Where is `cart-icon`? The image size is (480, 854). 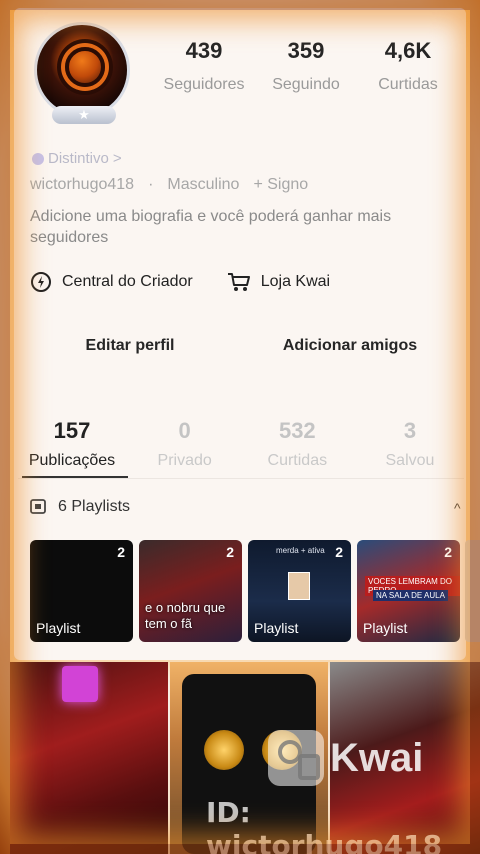
cart-icon is located at coordinates (238, 282).